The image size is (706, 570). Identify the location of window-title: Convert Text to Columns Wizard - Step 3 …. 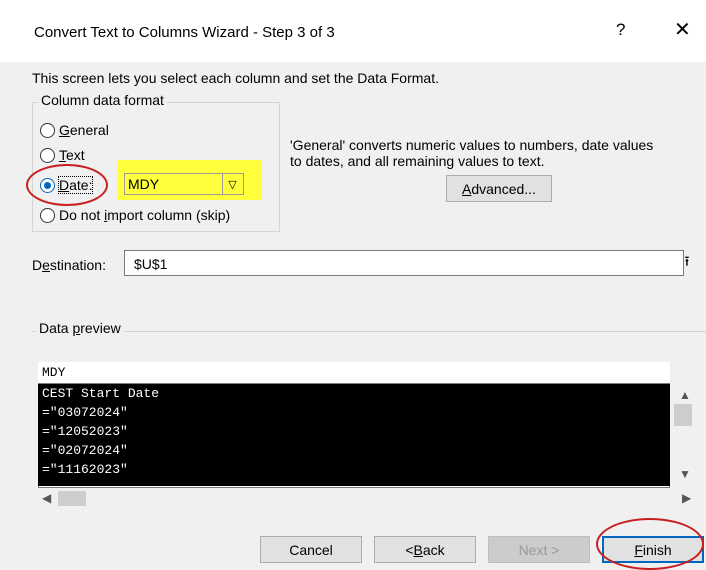
(184, 32).